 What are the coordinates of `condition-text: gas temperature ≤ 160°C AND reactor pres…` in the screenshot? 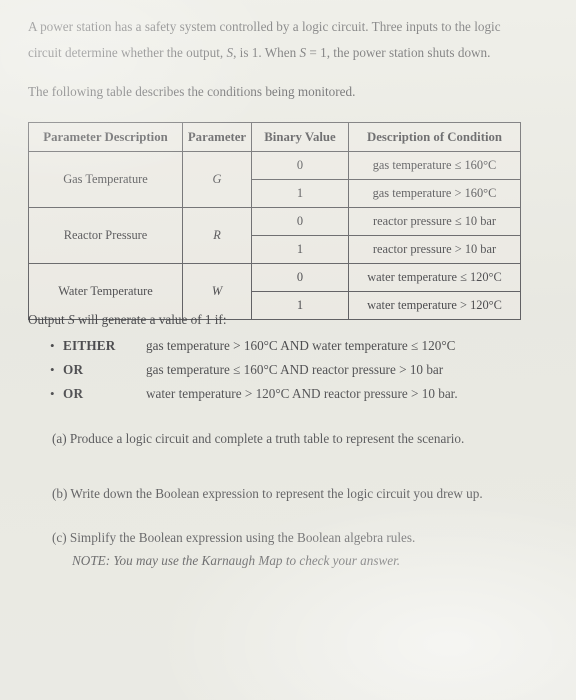 It's located at (295, 369).